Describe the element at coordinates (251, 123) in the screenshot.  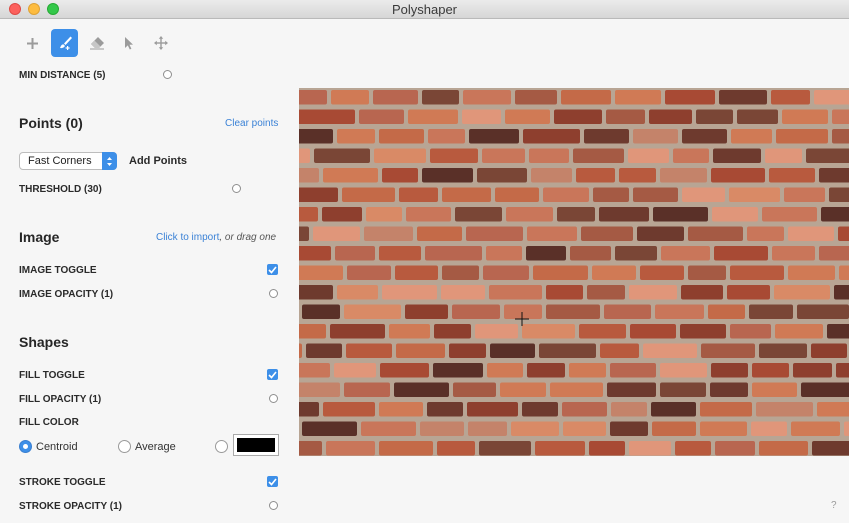
I see `clear-points-link: Clear points` at that location.